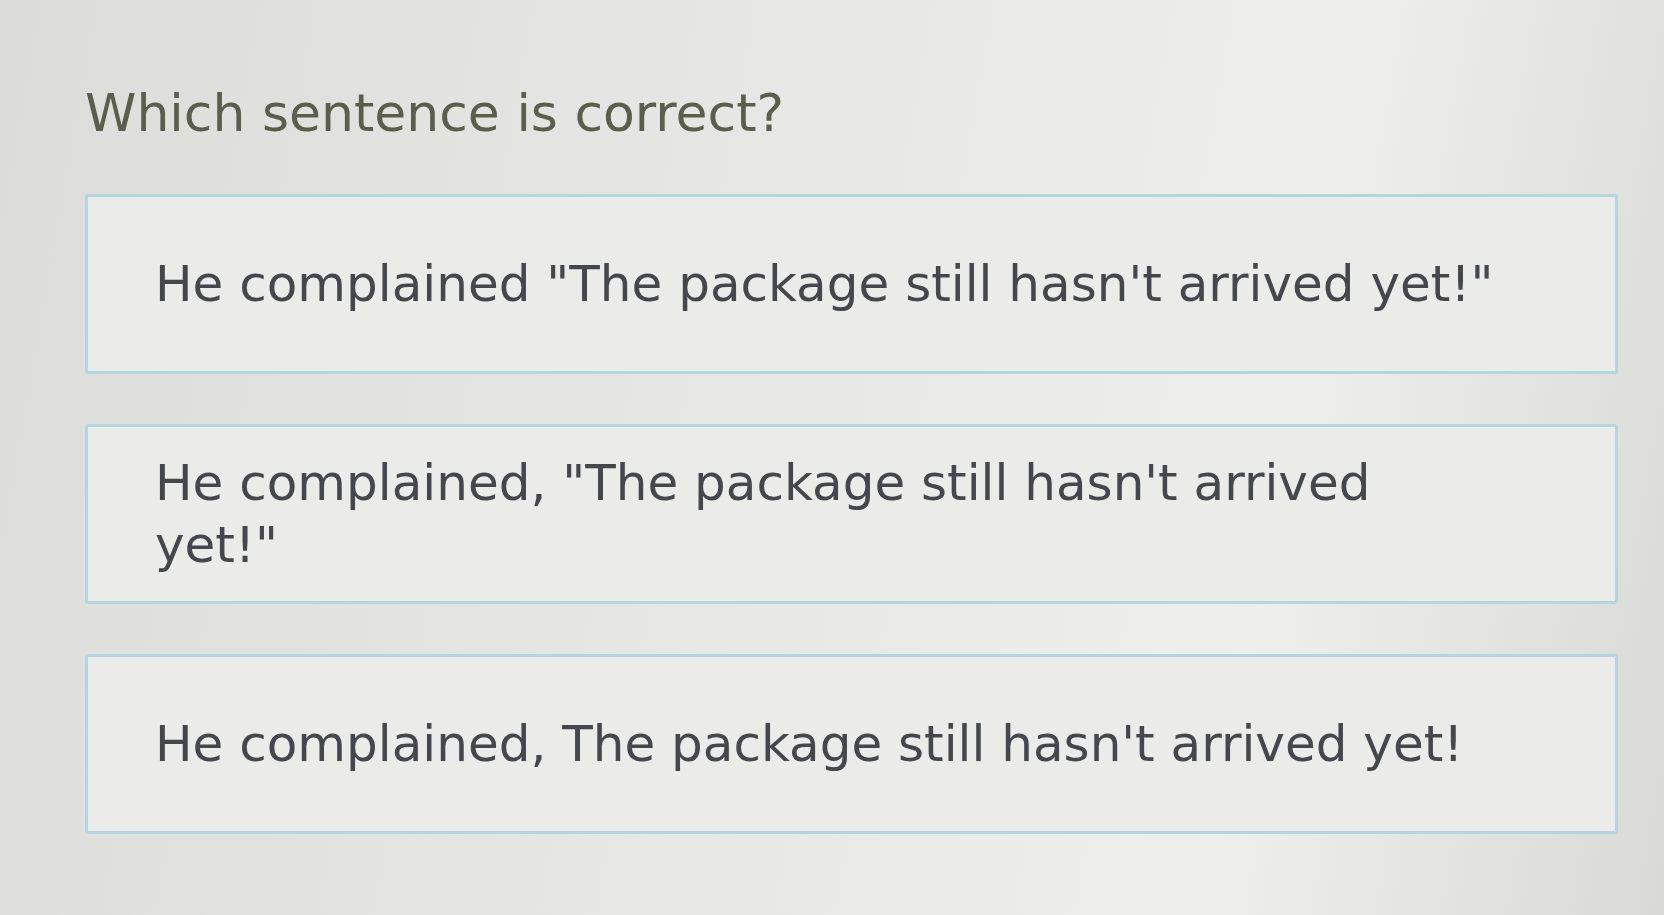 The height and width of the screenshot is (915, 1664). Describe the element at coordinates (435, 113) in the screenshot. I see `question-text: Which sentence is correct?` at that location.